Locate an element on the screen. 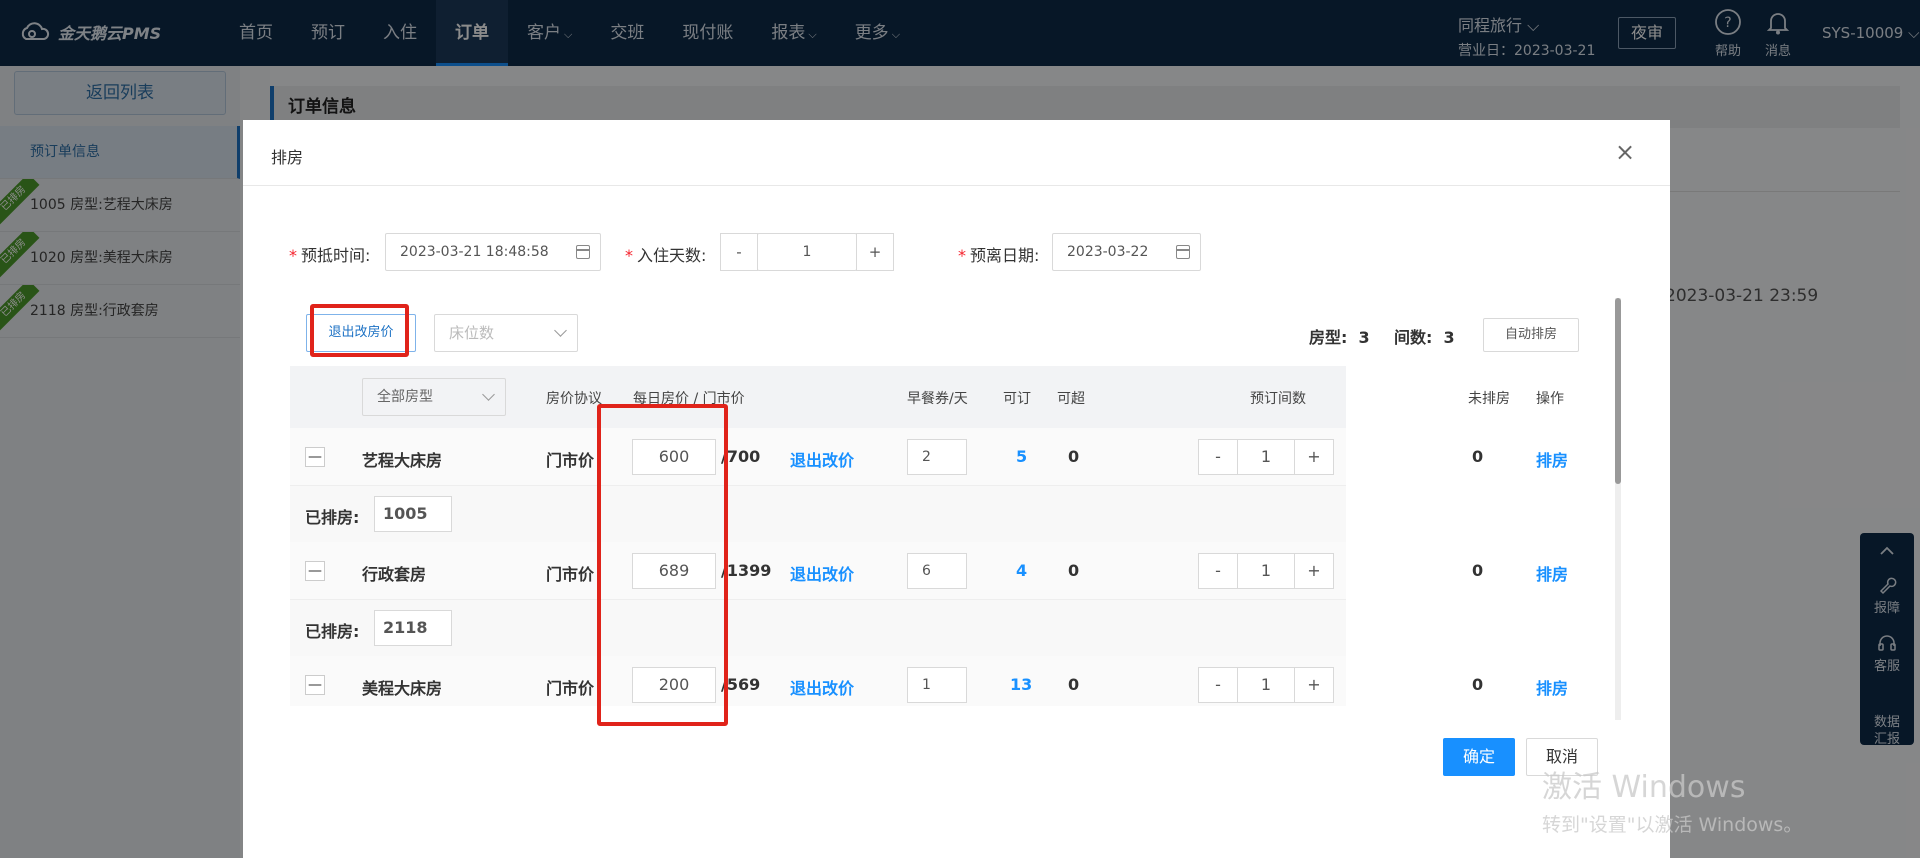  windows-activation-watermark: 激活 Windows 转到"设置"以激活 Windows。 is located at coordinates (1672, 803).